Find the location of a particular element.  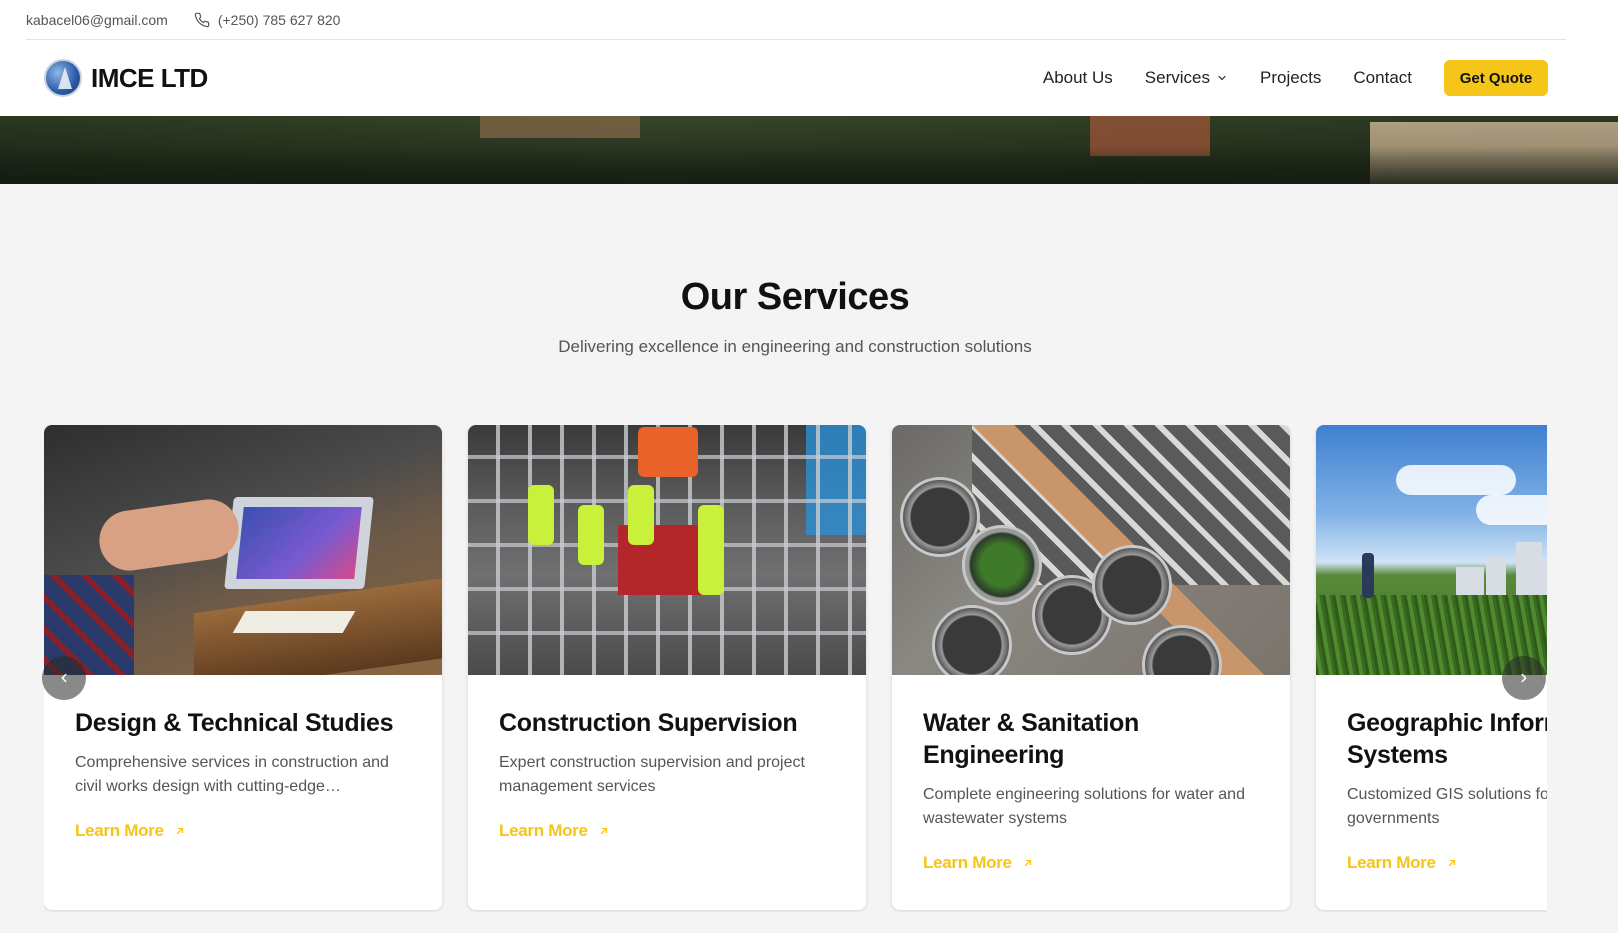

service-card-title: Water & Sanitation Engineering is located at coordinates (1031, 739).